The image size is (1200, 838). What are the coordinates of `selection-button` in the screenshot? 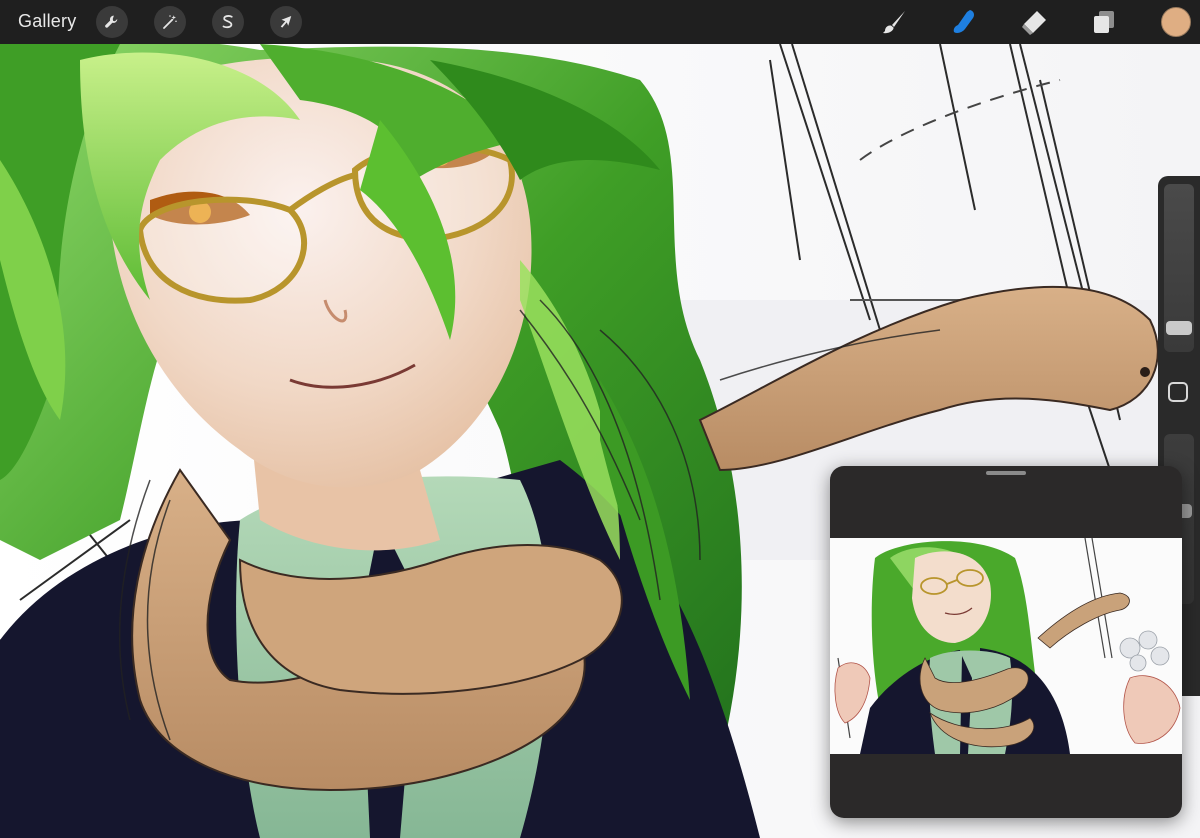 It's located at (228, 22).